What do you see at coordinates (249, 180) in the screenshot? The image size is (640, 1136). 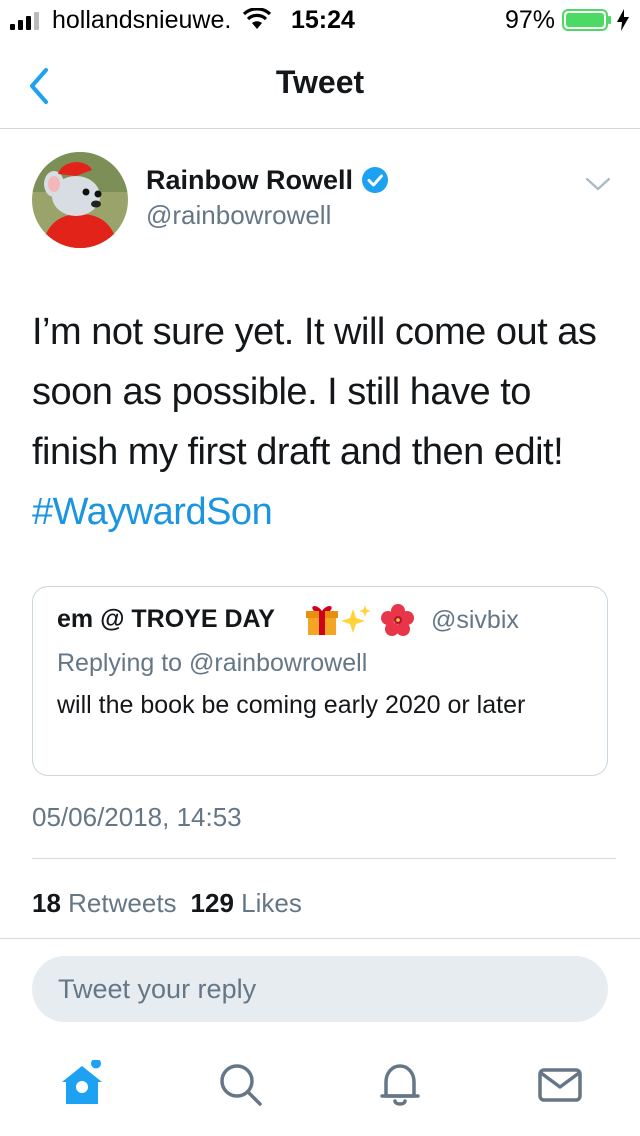 I see `author-name: Rainbow Rowell` at bounding box center [249, 180].